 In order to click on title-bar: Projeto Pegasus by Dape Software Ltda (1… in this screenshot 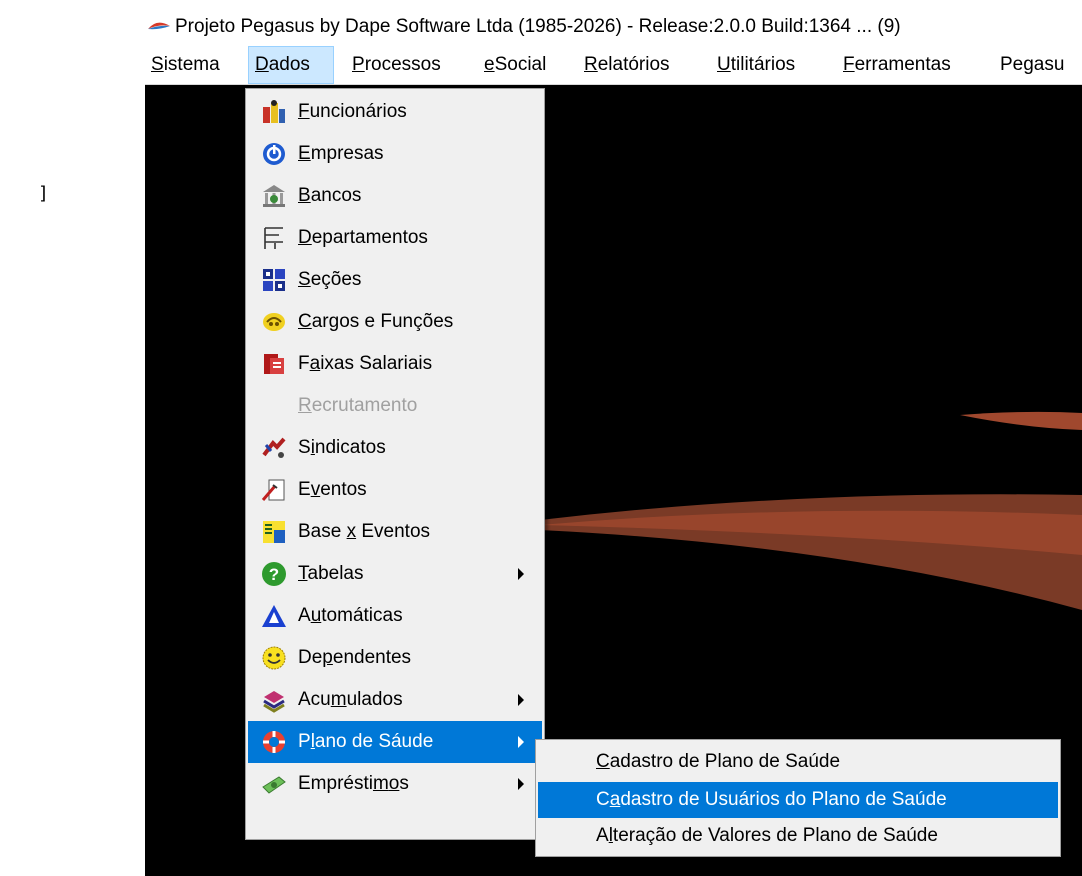, I will do `click(613, 23)`.